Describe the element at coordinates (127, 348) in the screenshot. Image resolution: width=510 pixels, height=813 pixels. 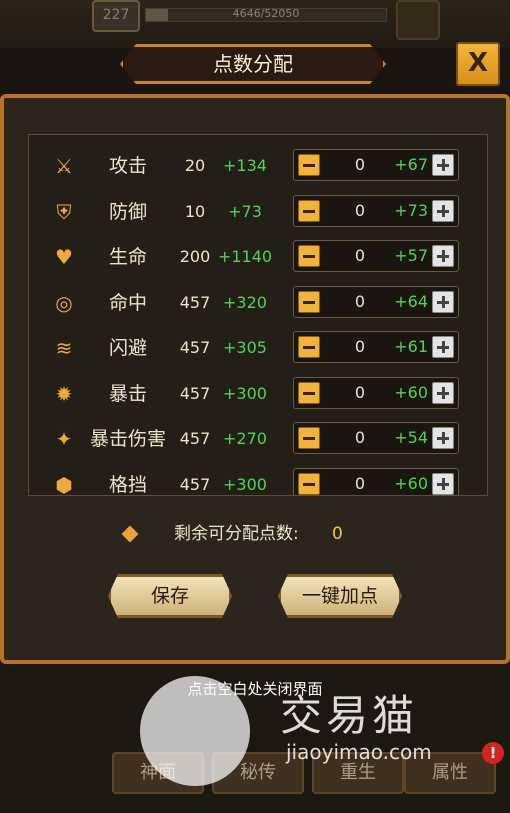
I see `stat-name: 闪避` at that location.